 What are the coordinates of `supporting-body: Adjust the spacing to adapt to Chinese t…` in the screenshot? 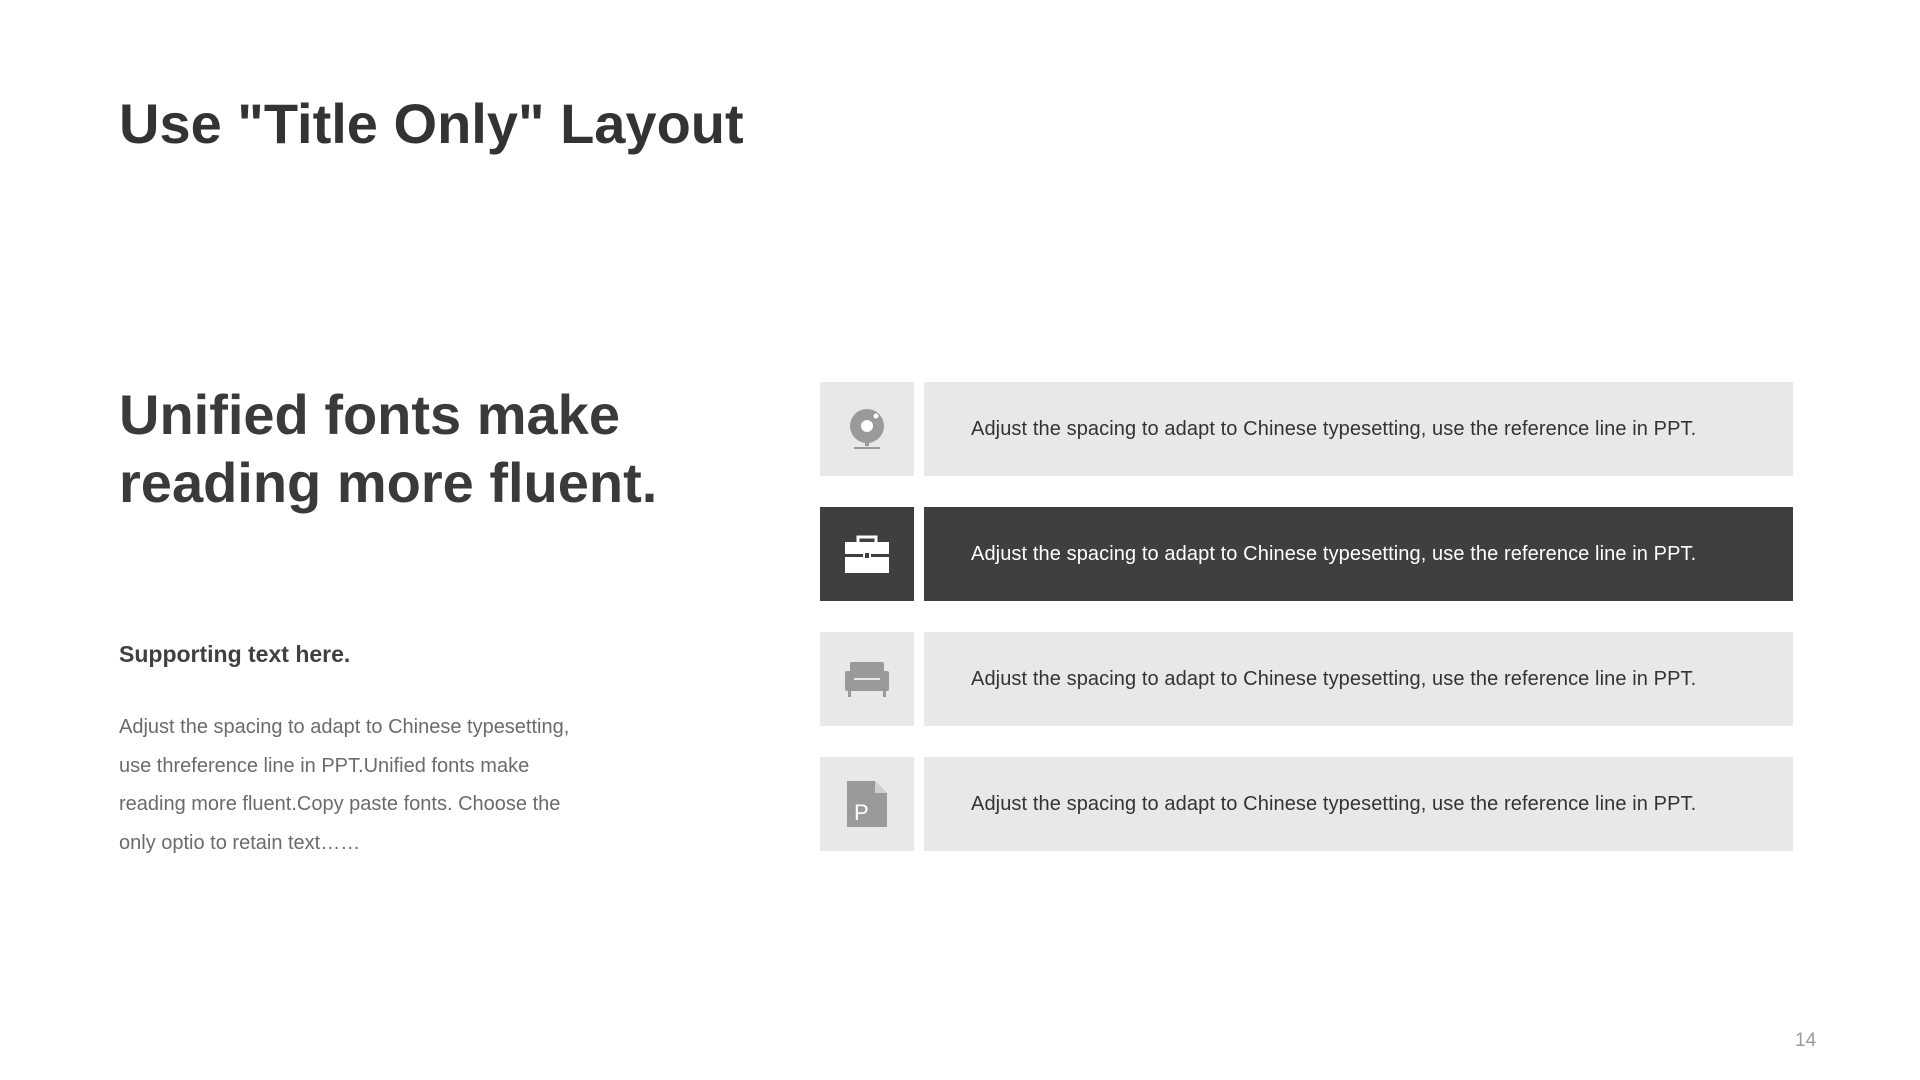 It's located at (379, 785).